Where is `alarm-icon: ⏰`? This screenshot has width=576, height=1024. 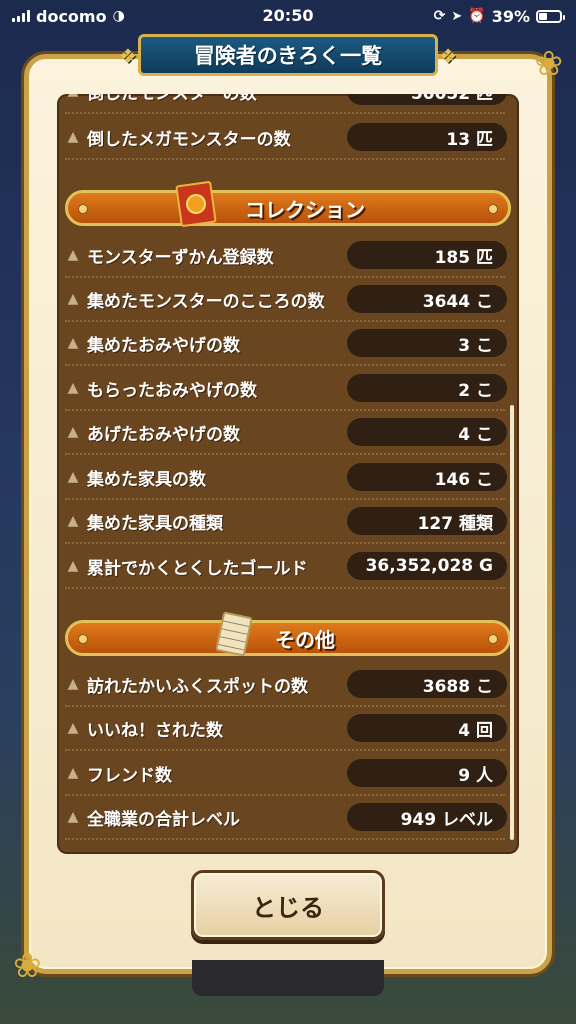 alarm-icon: ⏰ is located at coordinates (477, 16).